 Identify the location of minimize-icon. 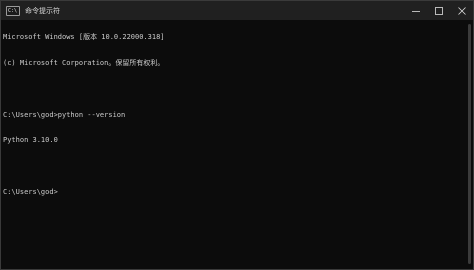
(415, 11).